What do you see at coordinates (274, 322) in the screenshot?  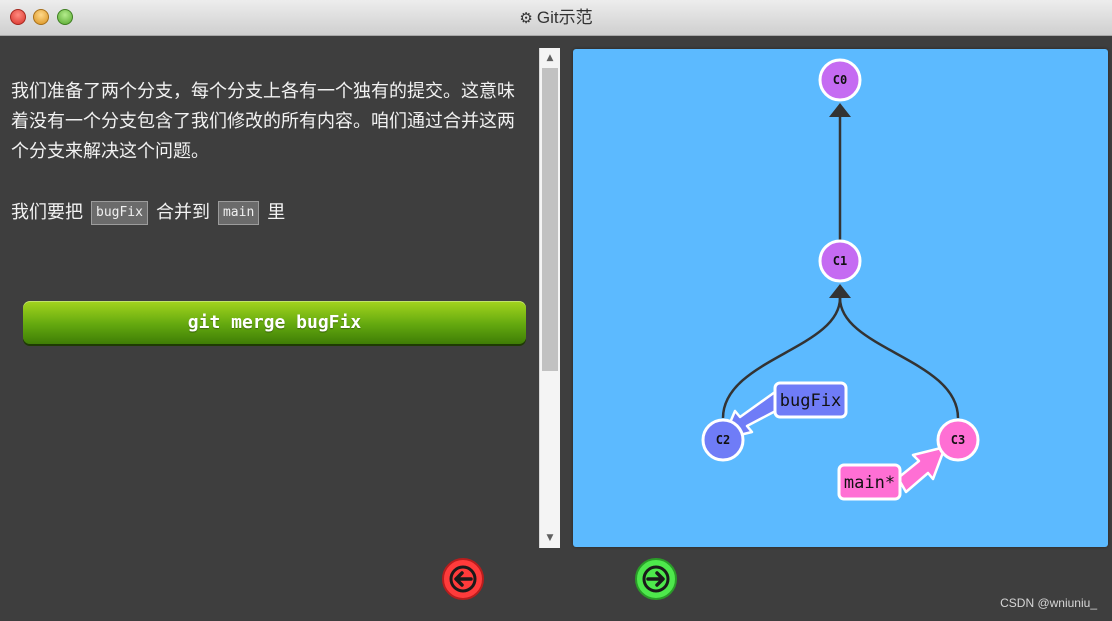 I see `git-merge-command-button: git merge bugFix` at bounding box center [274, 322].